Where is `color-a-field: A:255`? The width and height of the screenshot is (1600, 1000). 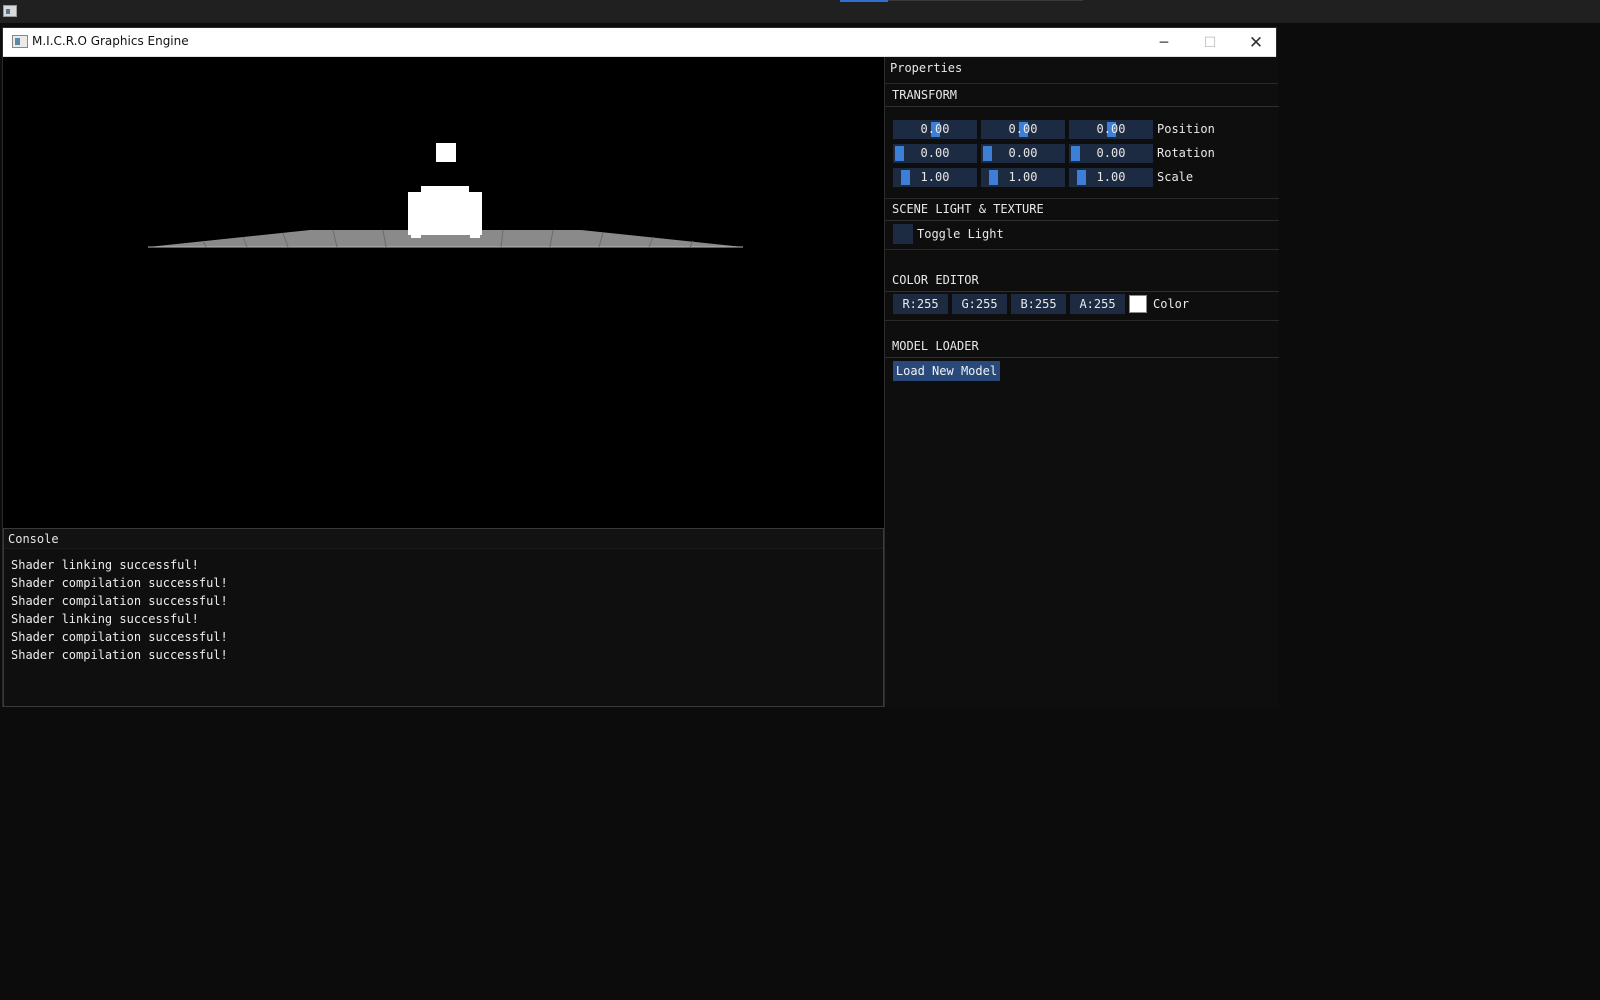
color-a-field: A:255 is located at coordinates (1097, 304).